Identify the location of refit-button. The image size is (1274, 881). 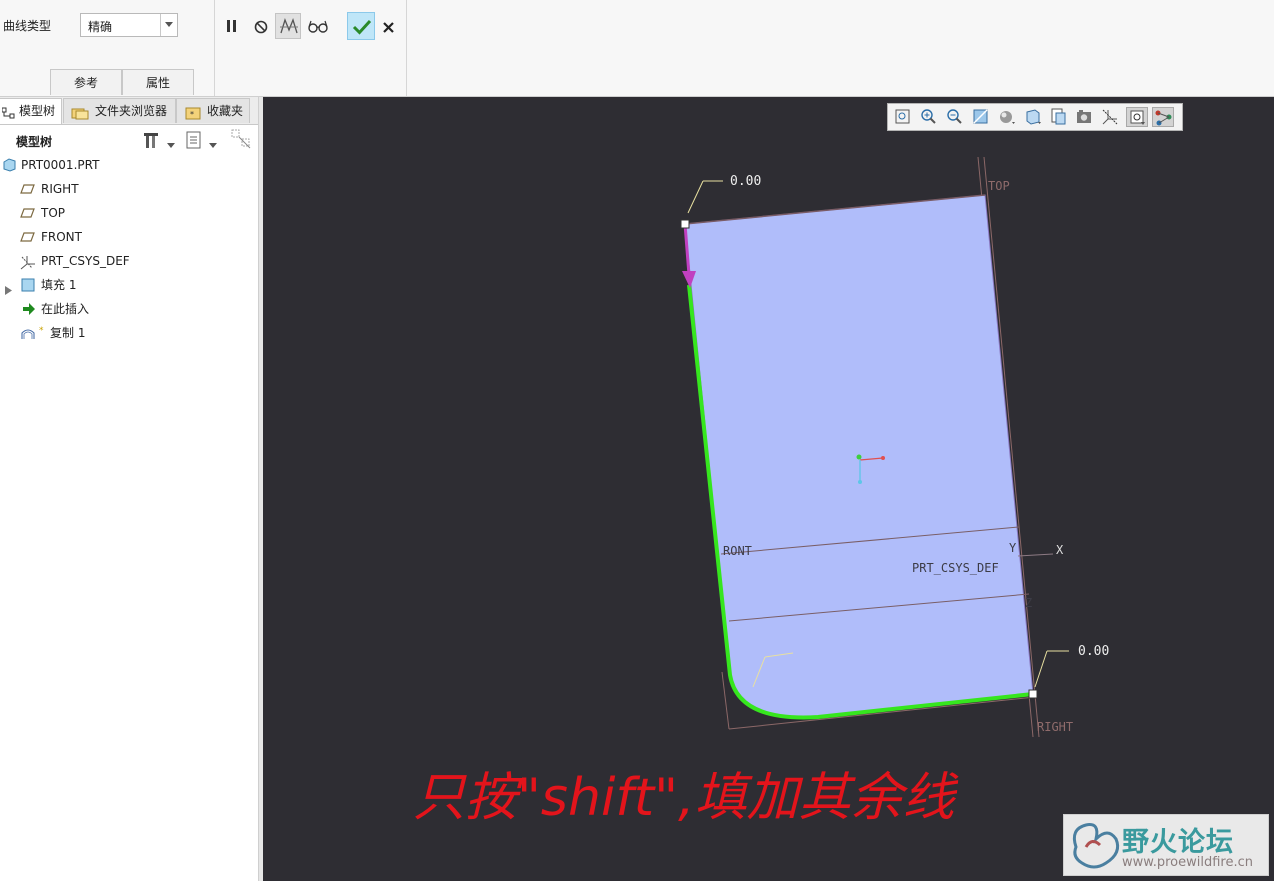
(903, 117).